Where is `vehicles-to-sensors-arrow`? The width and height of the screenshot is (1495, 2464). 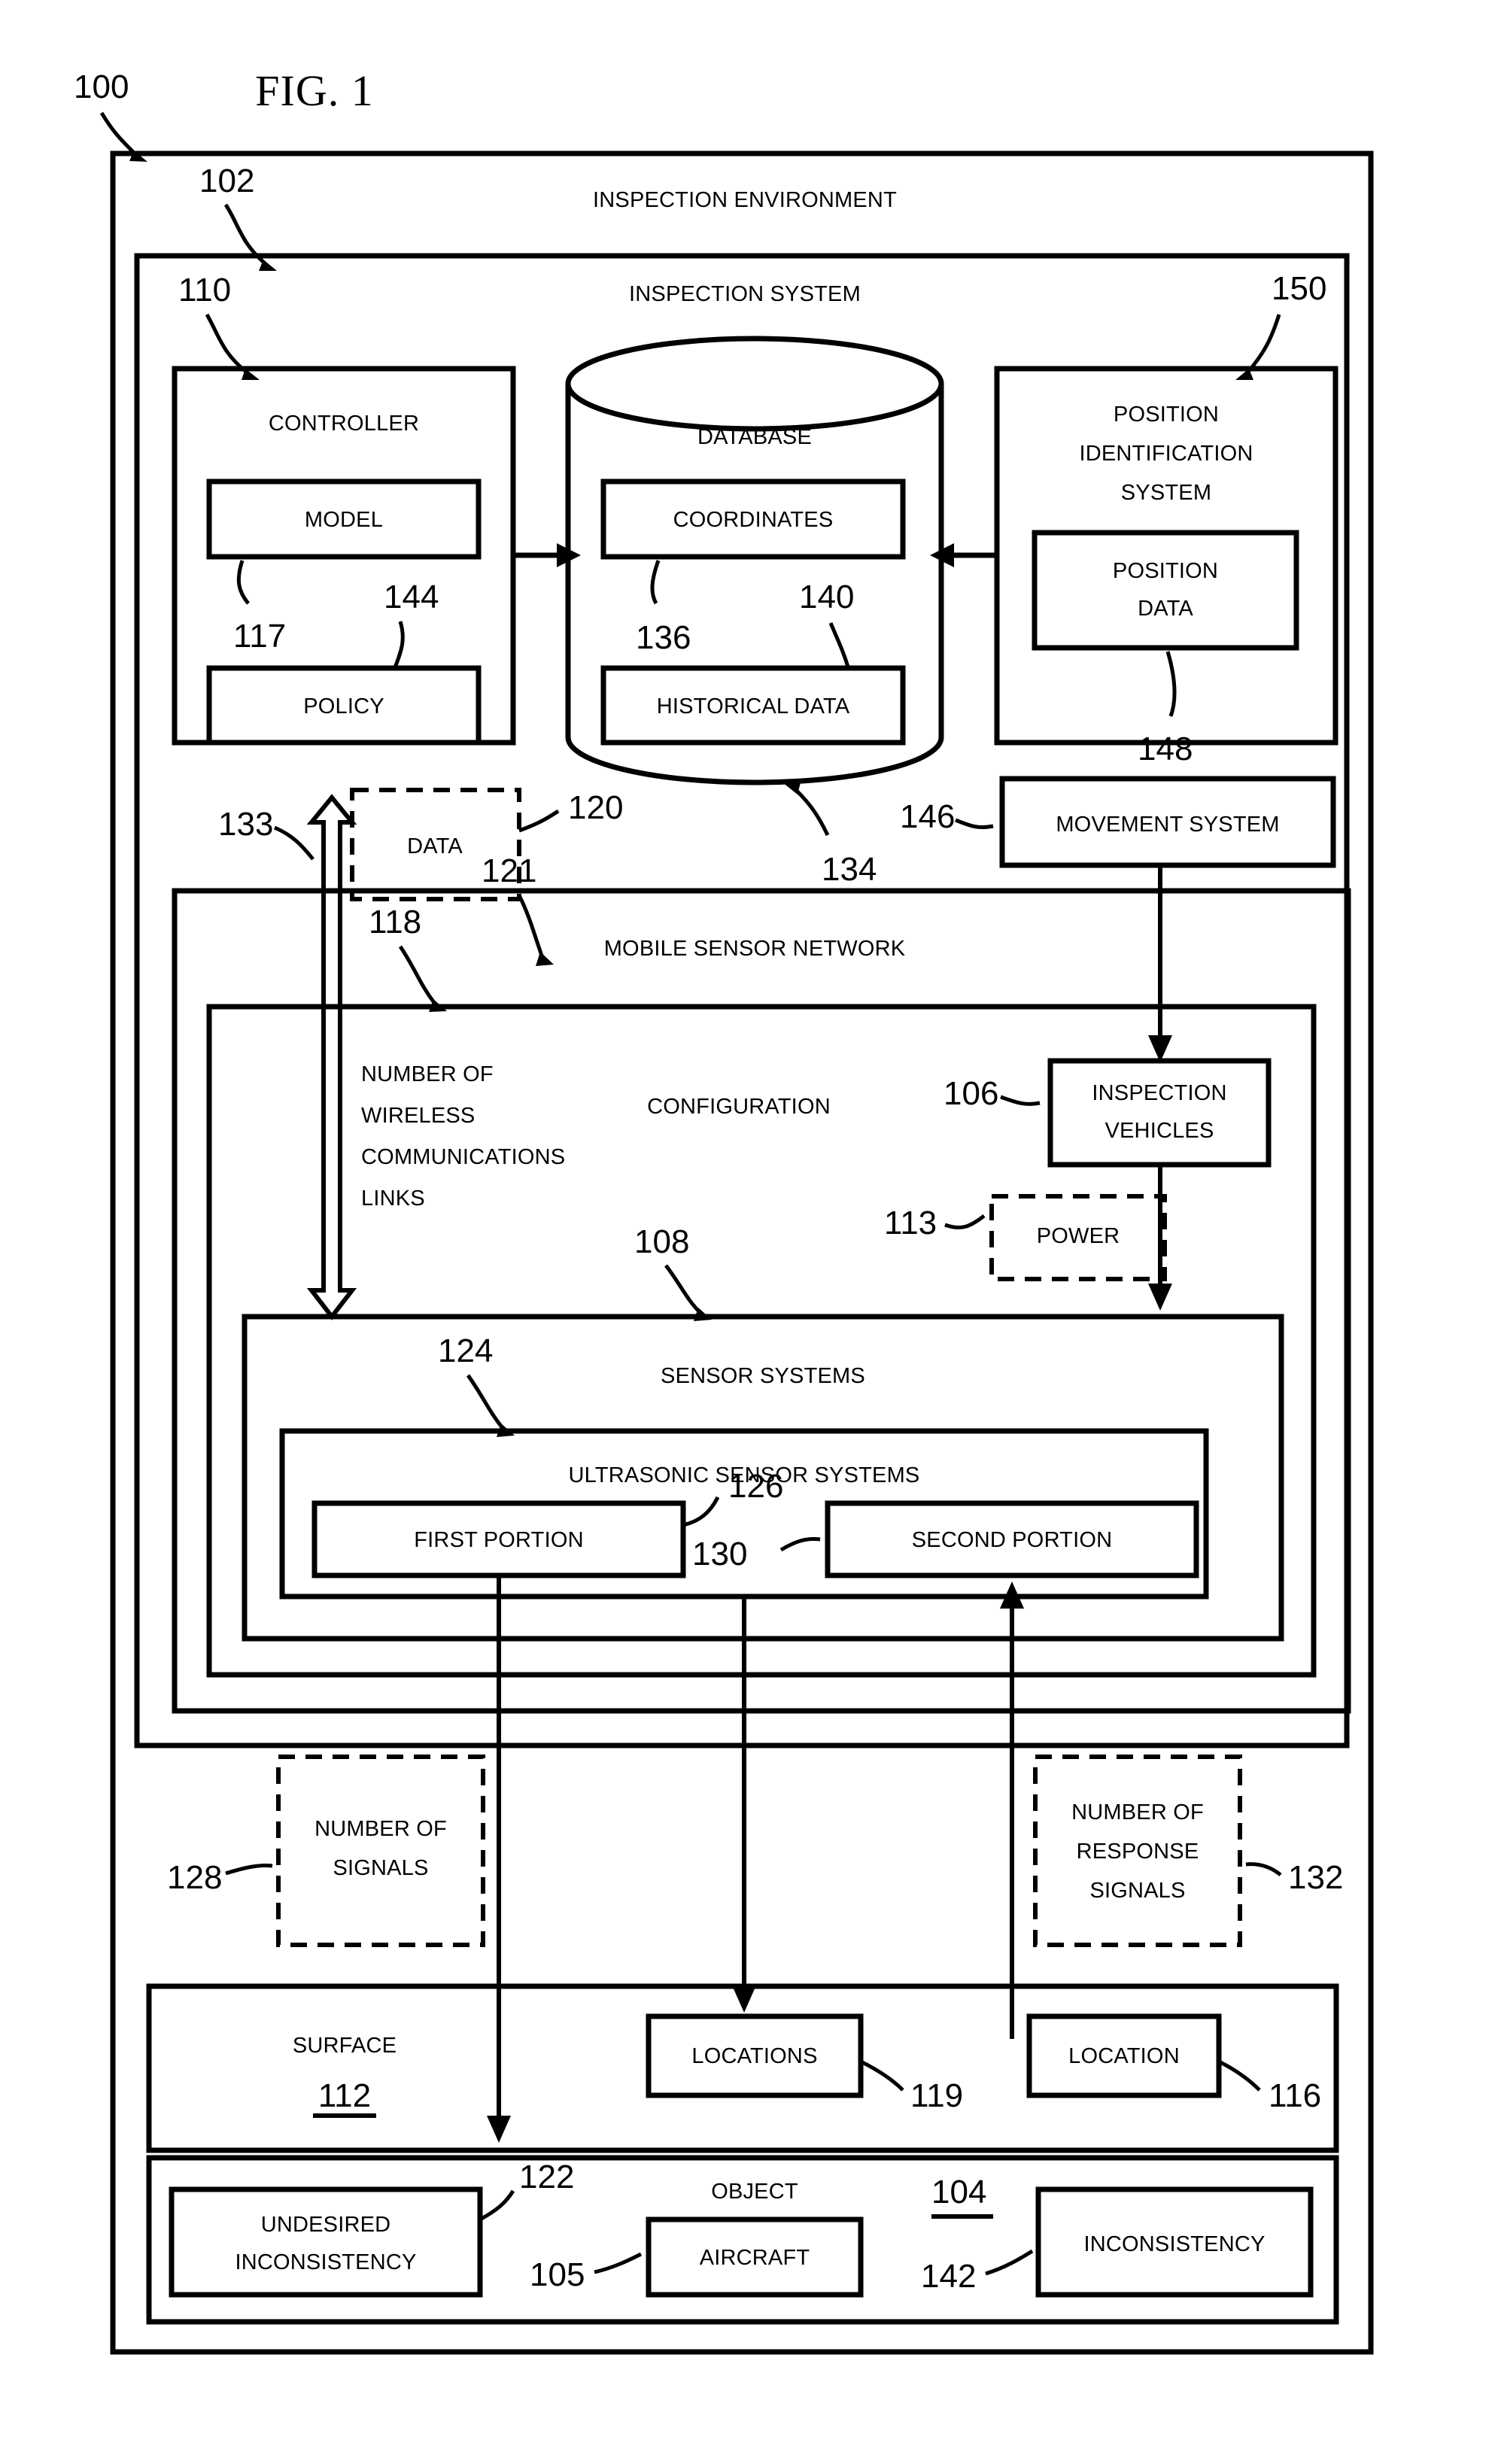 vehicles-to-sensors-arrow is located at coordinates (1160, 1238).